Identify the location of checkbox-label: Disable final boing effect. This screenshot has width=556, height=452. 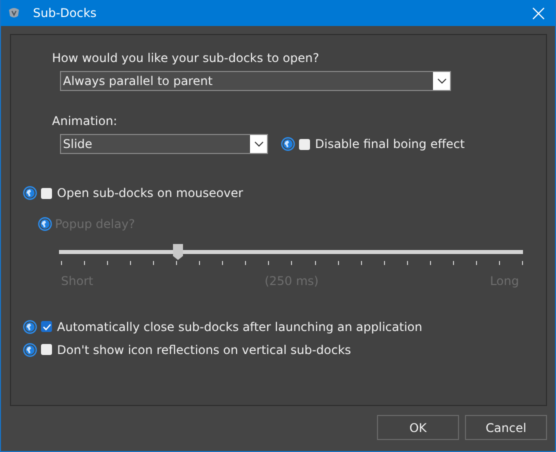
(390, 144).